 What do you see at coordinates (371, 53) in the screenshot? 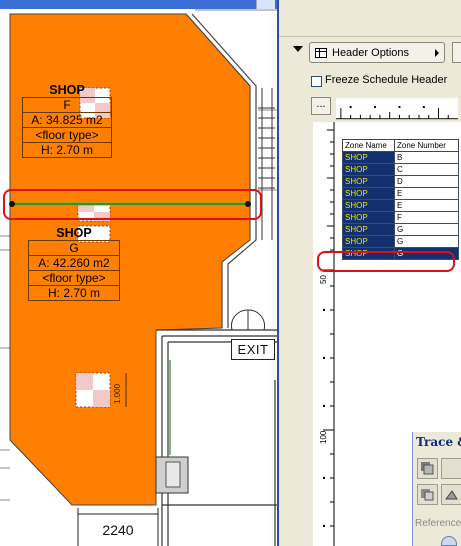
I see `header-options-label: Header Options` at bounding box center [371, 53].